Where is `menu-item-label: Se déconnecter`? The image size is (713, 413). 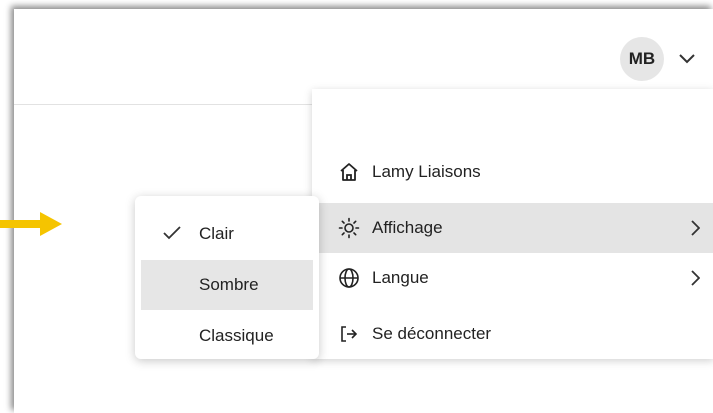 menu-item-label: Se déconnecter is located at coordinates (432, 333).